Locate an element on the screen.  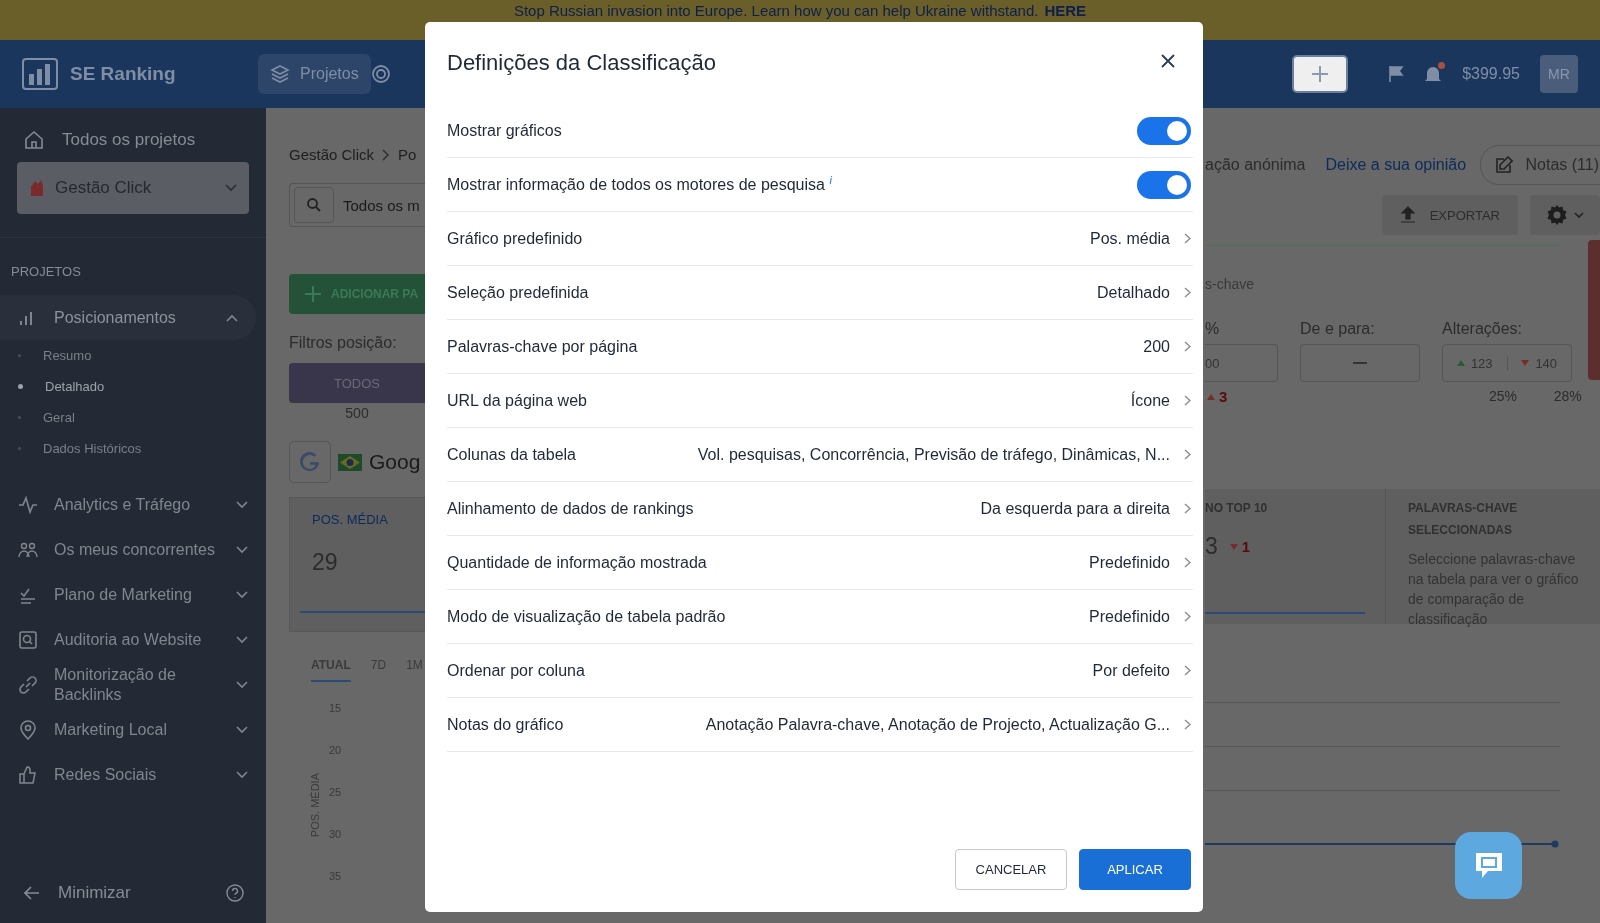
map-pin-icon is located at coordinates (28, 729).